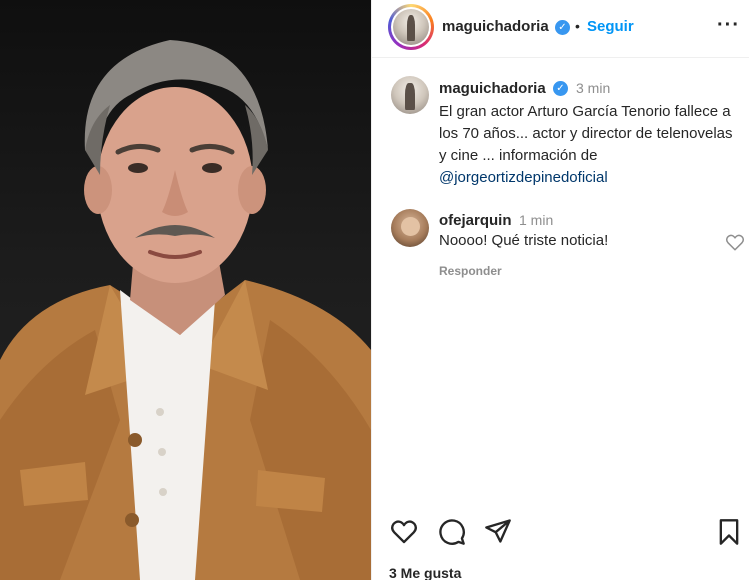 Image resolution: width=749 pixels, height=580 pixels. I want to click on comment-like-heart-icon, so click(735, 244).